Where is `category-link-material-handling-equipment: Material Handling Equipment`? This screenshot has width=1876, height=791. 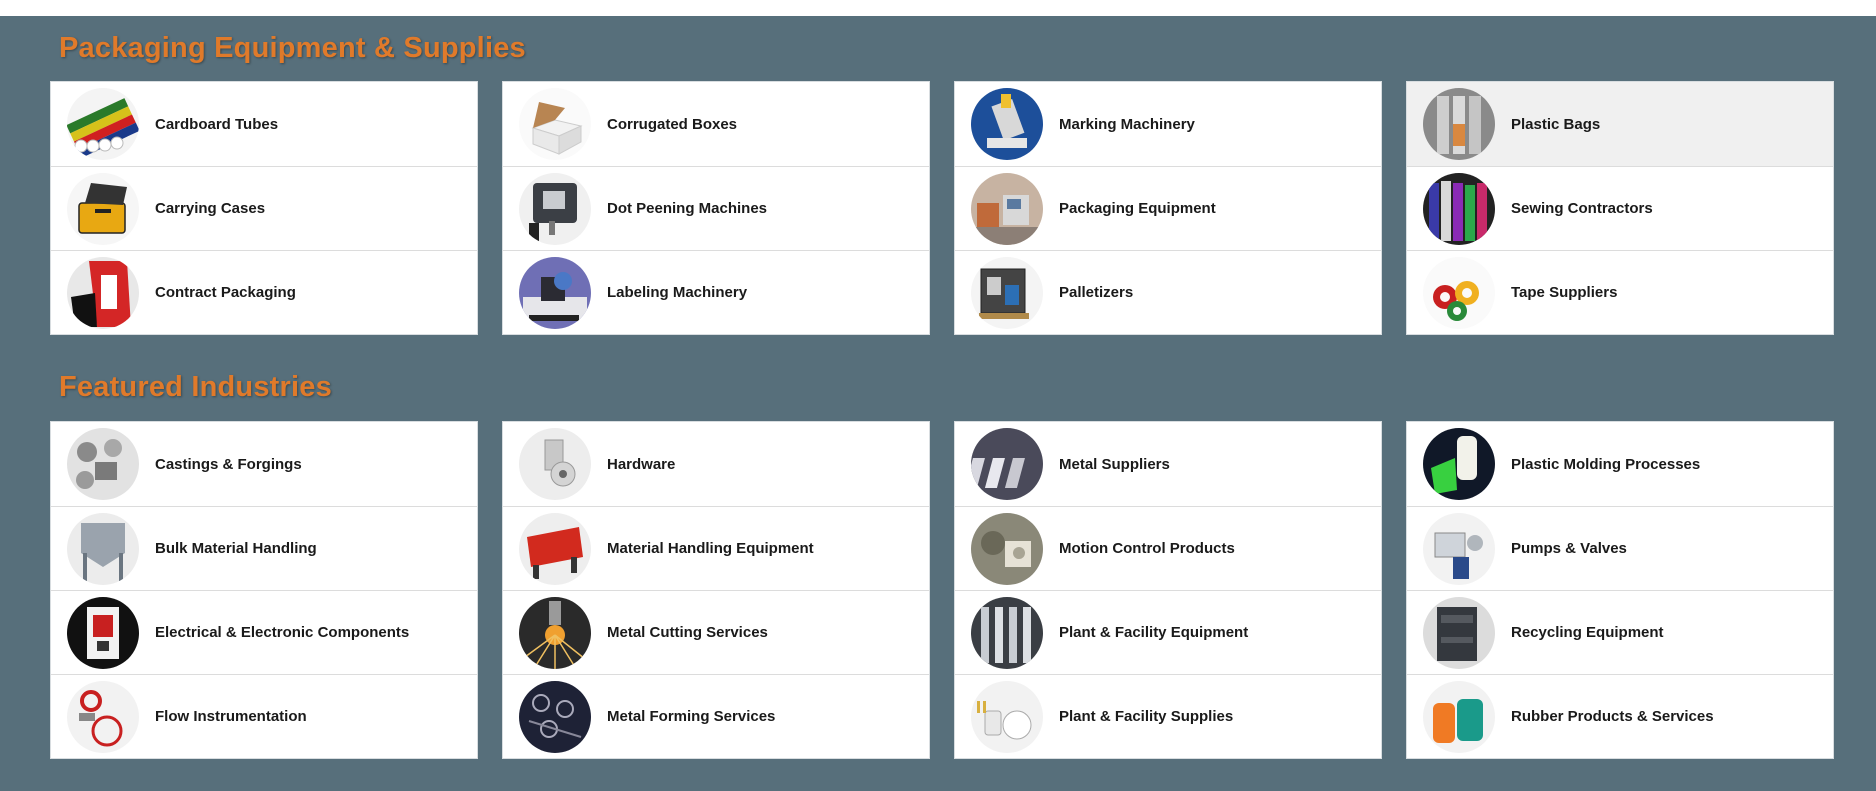
category-link-material-handling-equipment: Material Handling Equipment is located at coordinates (716, 548).